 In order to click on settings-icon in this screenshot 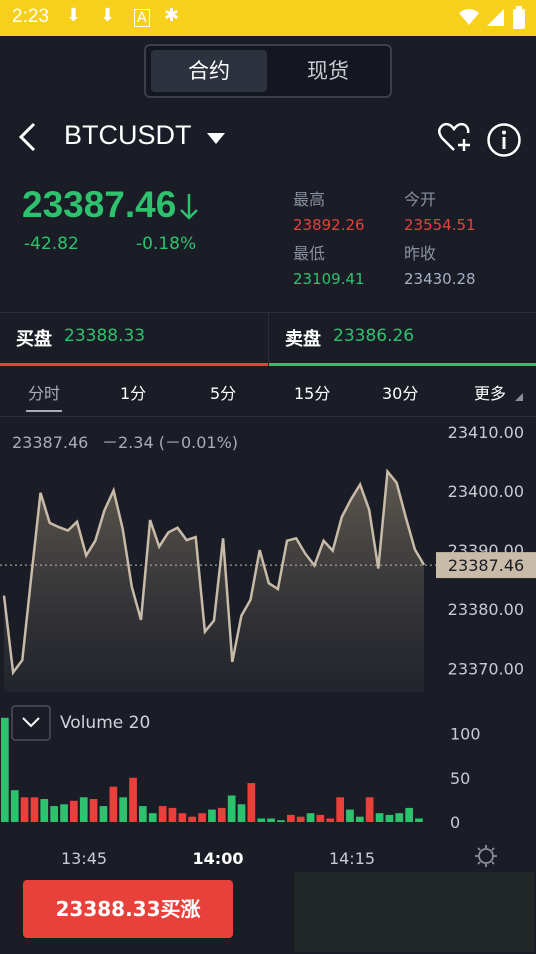, I will do `click(486, 856)`.